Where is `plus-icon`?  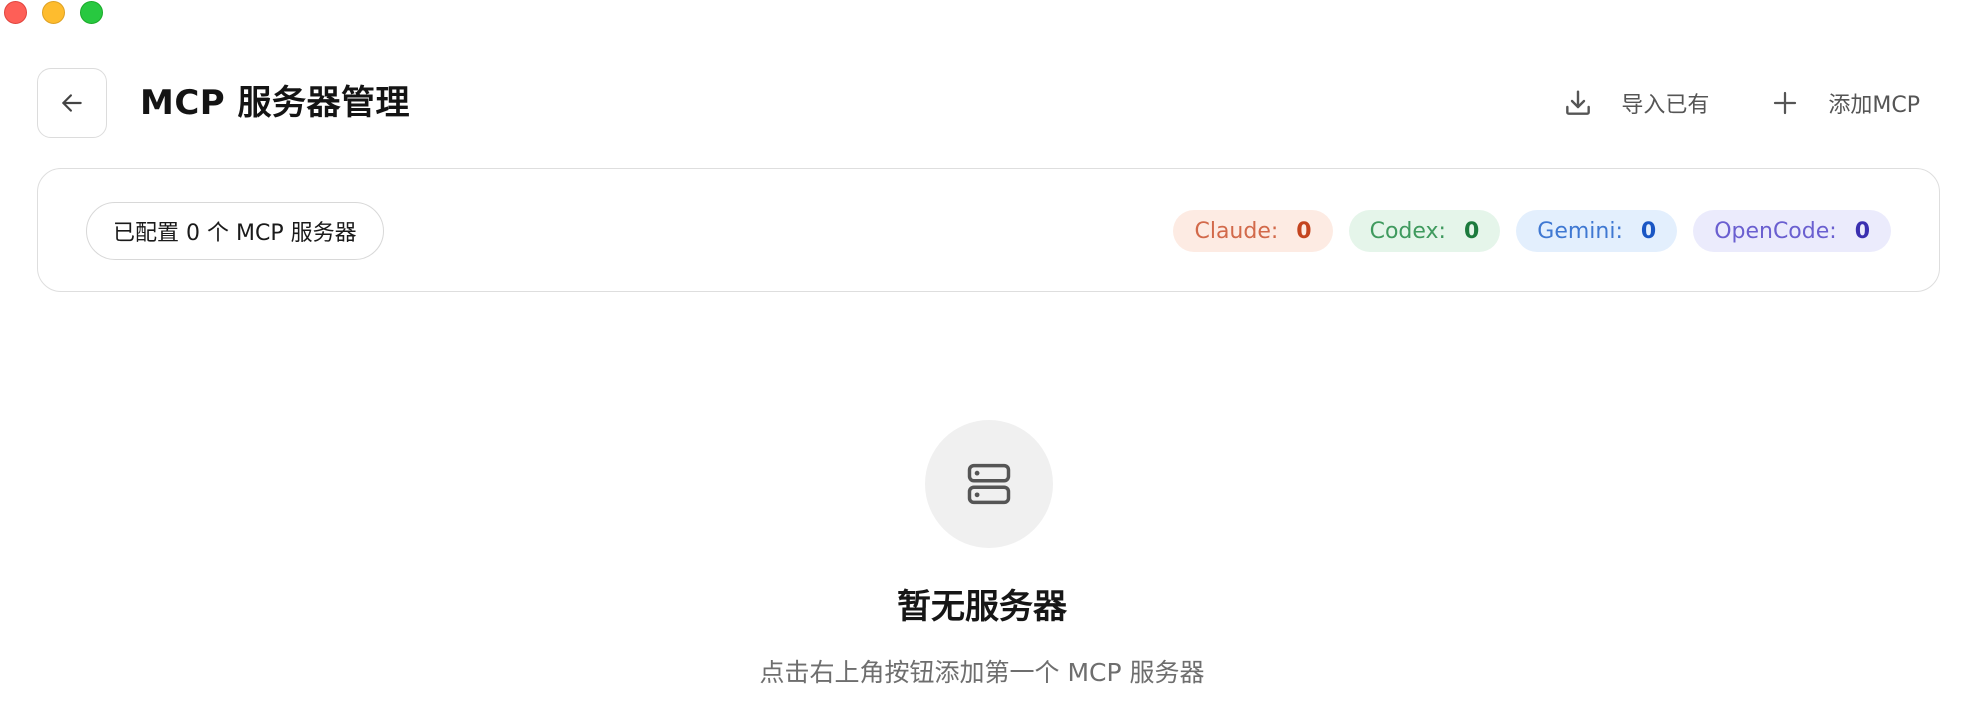
plus-icon is located at coordinates (1785, 103).